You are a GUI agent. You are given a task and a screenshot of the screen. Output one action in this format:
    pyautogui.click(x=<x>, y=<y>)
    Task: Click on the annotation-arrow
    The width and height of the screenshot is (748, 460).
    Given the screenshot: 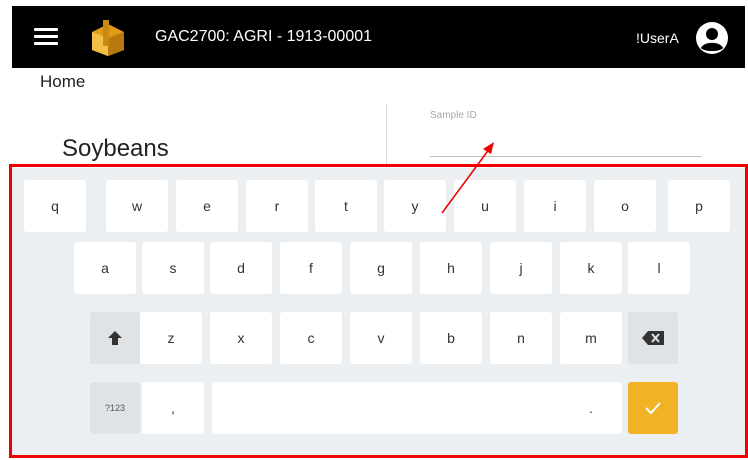 What is the action you would take?
    pyautogui.click(x=467, y=178)
    